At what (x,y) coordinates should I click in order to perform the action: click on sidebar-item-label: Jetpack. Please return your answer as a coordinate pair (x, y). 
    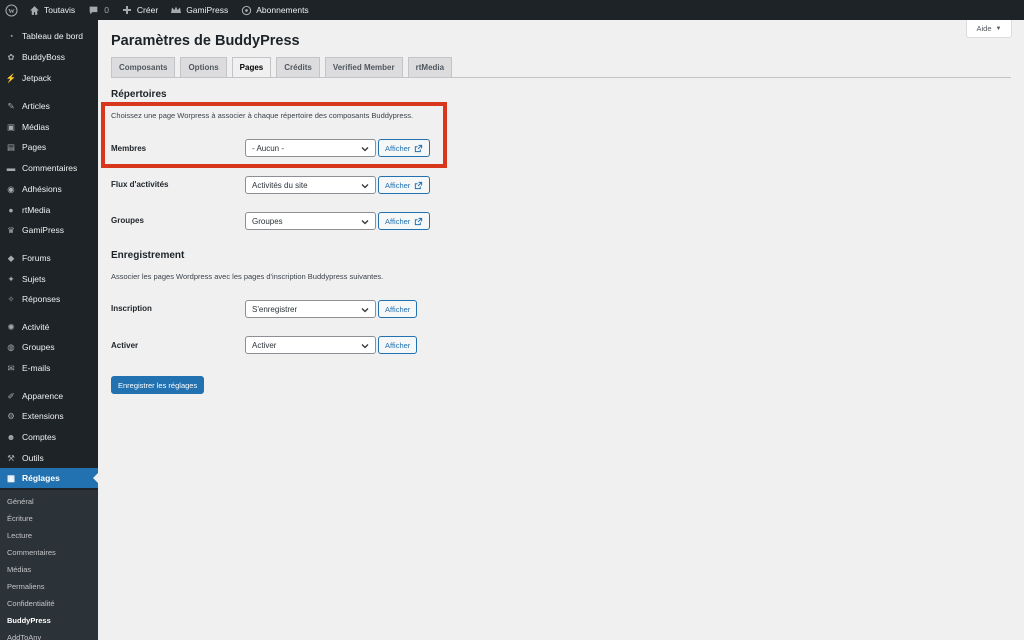
    Looking at the image, I should click on (37, 78).